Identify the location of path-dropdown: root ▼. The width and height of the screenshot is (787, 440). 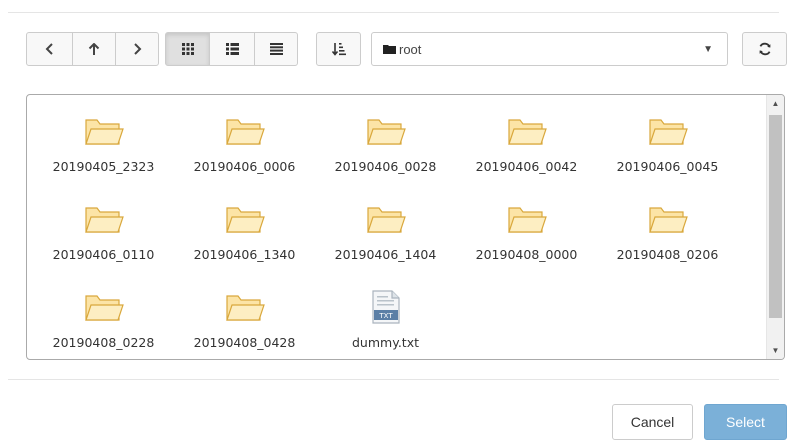
(549, 49).